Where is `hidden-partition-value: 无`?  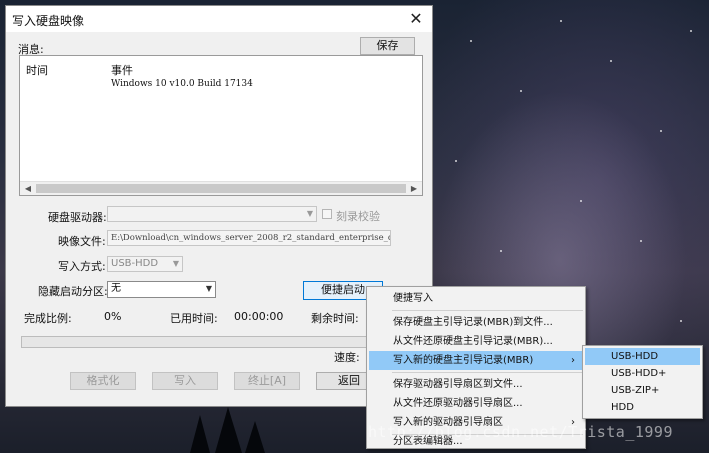
hidden-partition-value: 无 is located at coordinates (116, 288).